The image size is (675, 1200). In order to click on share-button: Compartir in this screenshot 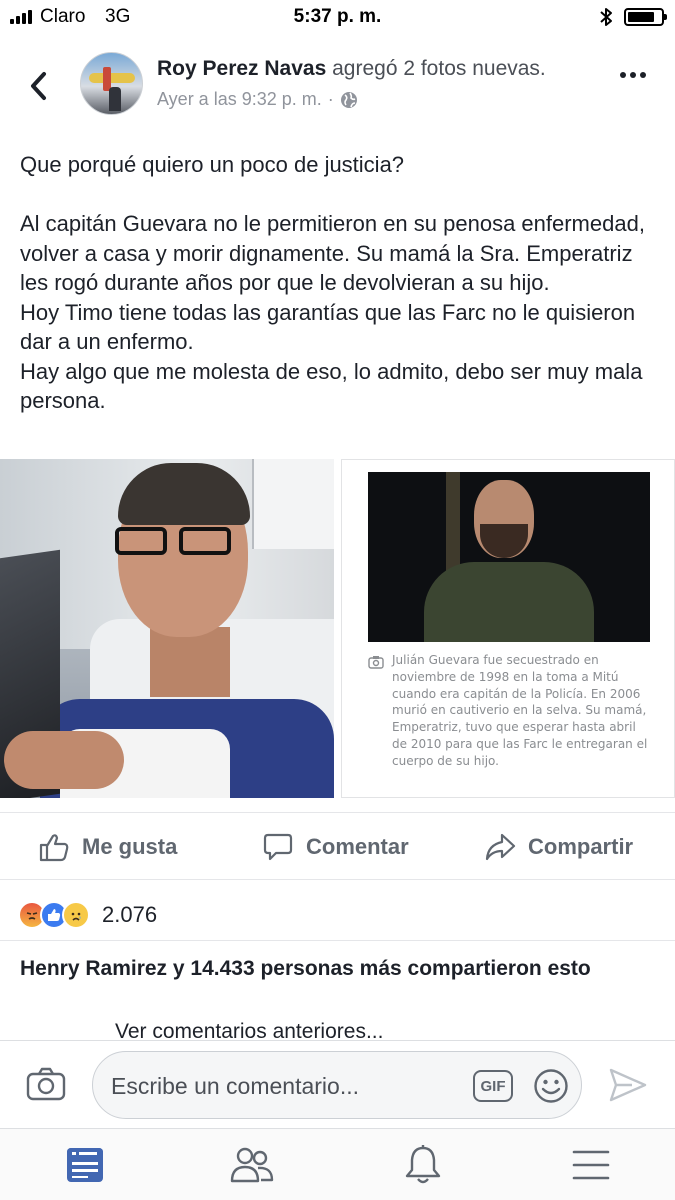, I will do `click(558, 847)`.